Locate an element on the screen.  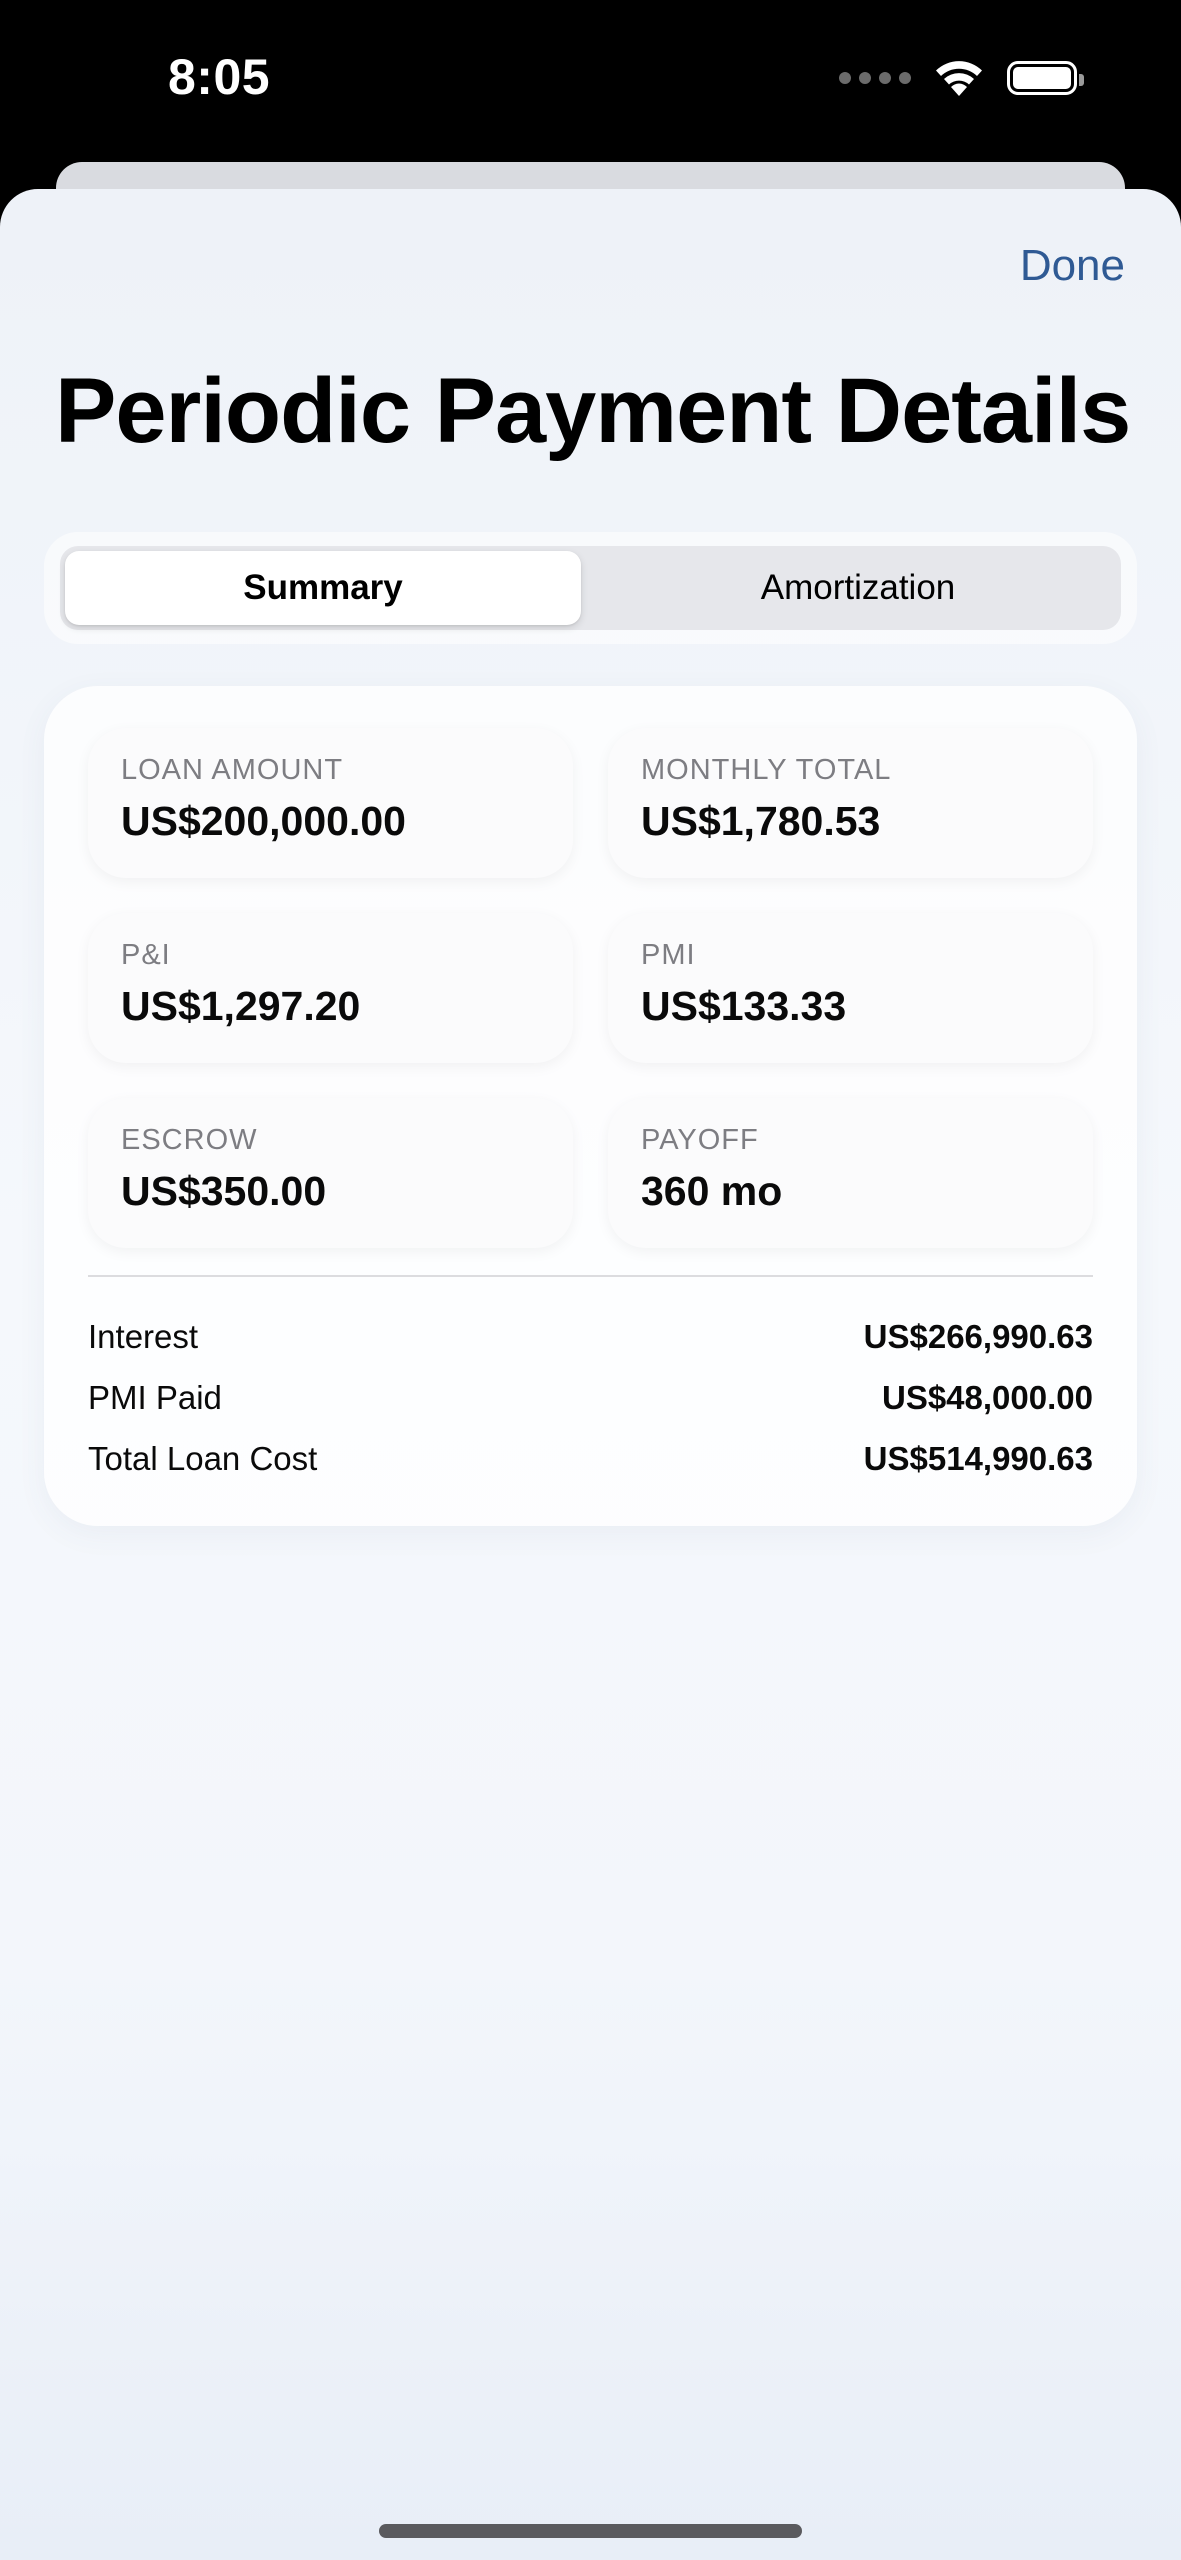
tile-monthly-total: MONTHLY TOTAL US$1,780.53 is located at coordinates (850, 803).